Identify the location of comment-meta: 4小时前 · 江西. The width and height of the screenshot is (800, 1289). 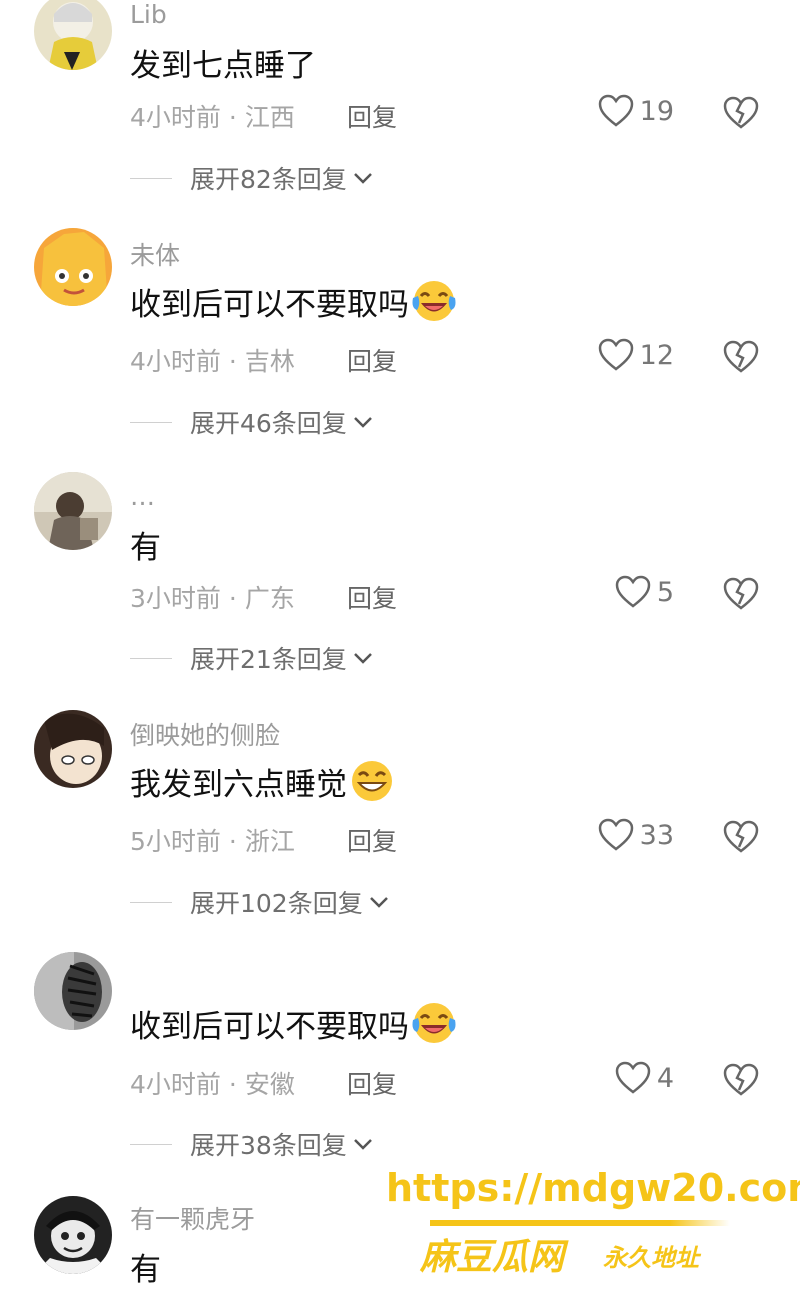
(212, 116).